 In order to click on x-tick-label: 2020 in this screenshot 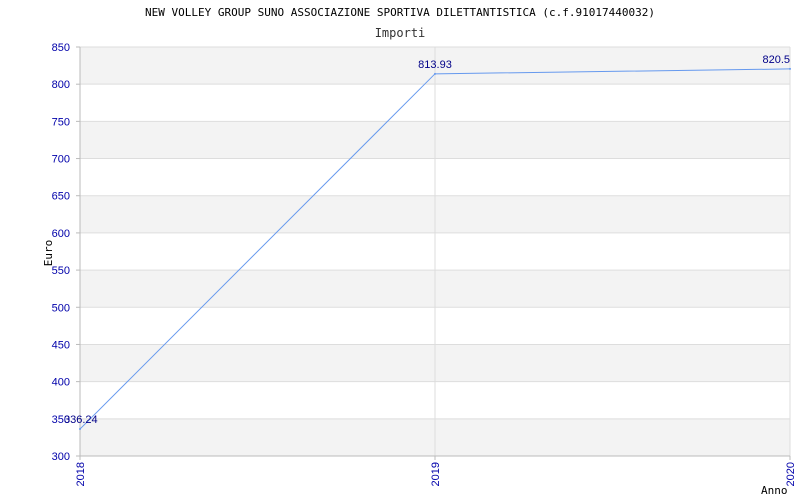, I will do `click(791, 474)`.